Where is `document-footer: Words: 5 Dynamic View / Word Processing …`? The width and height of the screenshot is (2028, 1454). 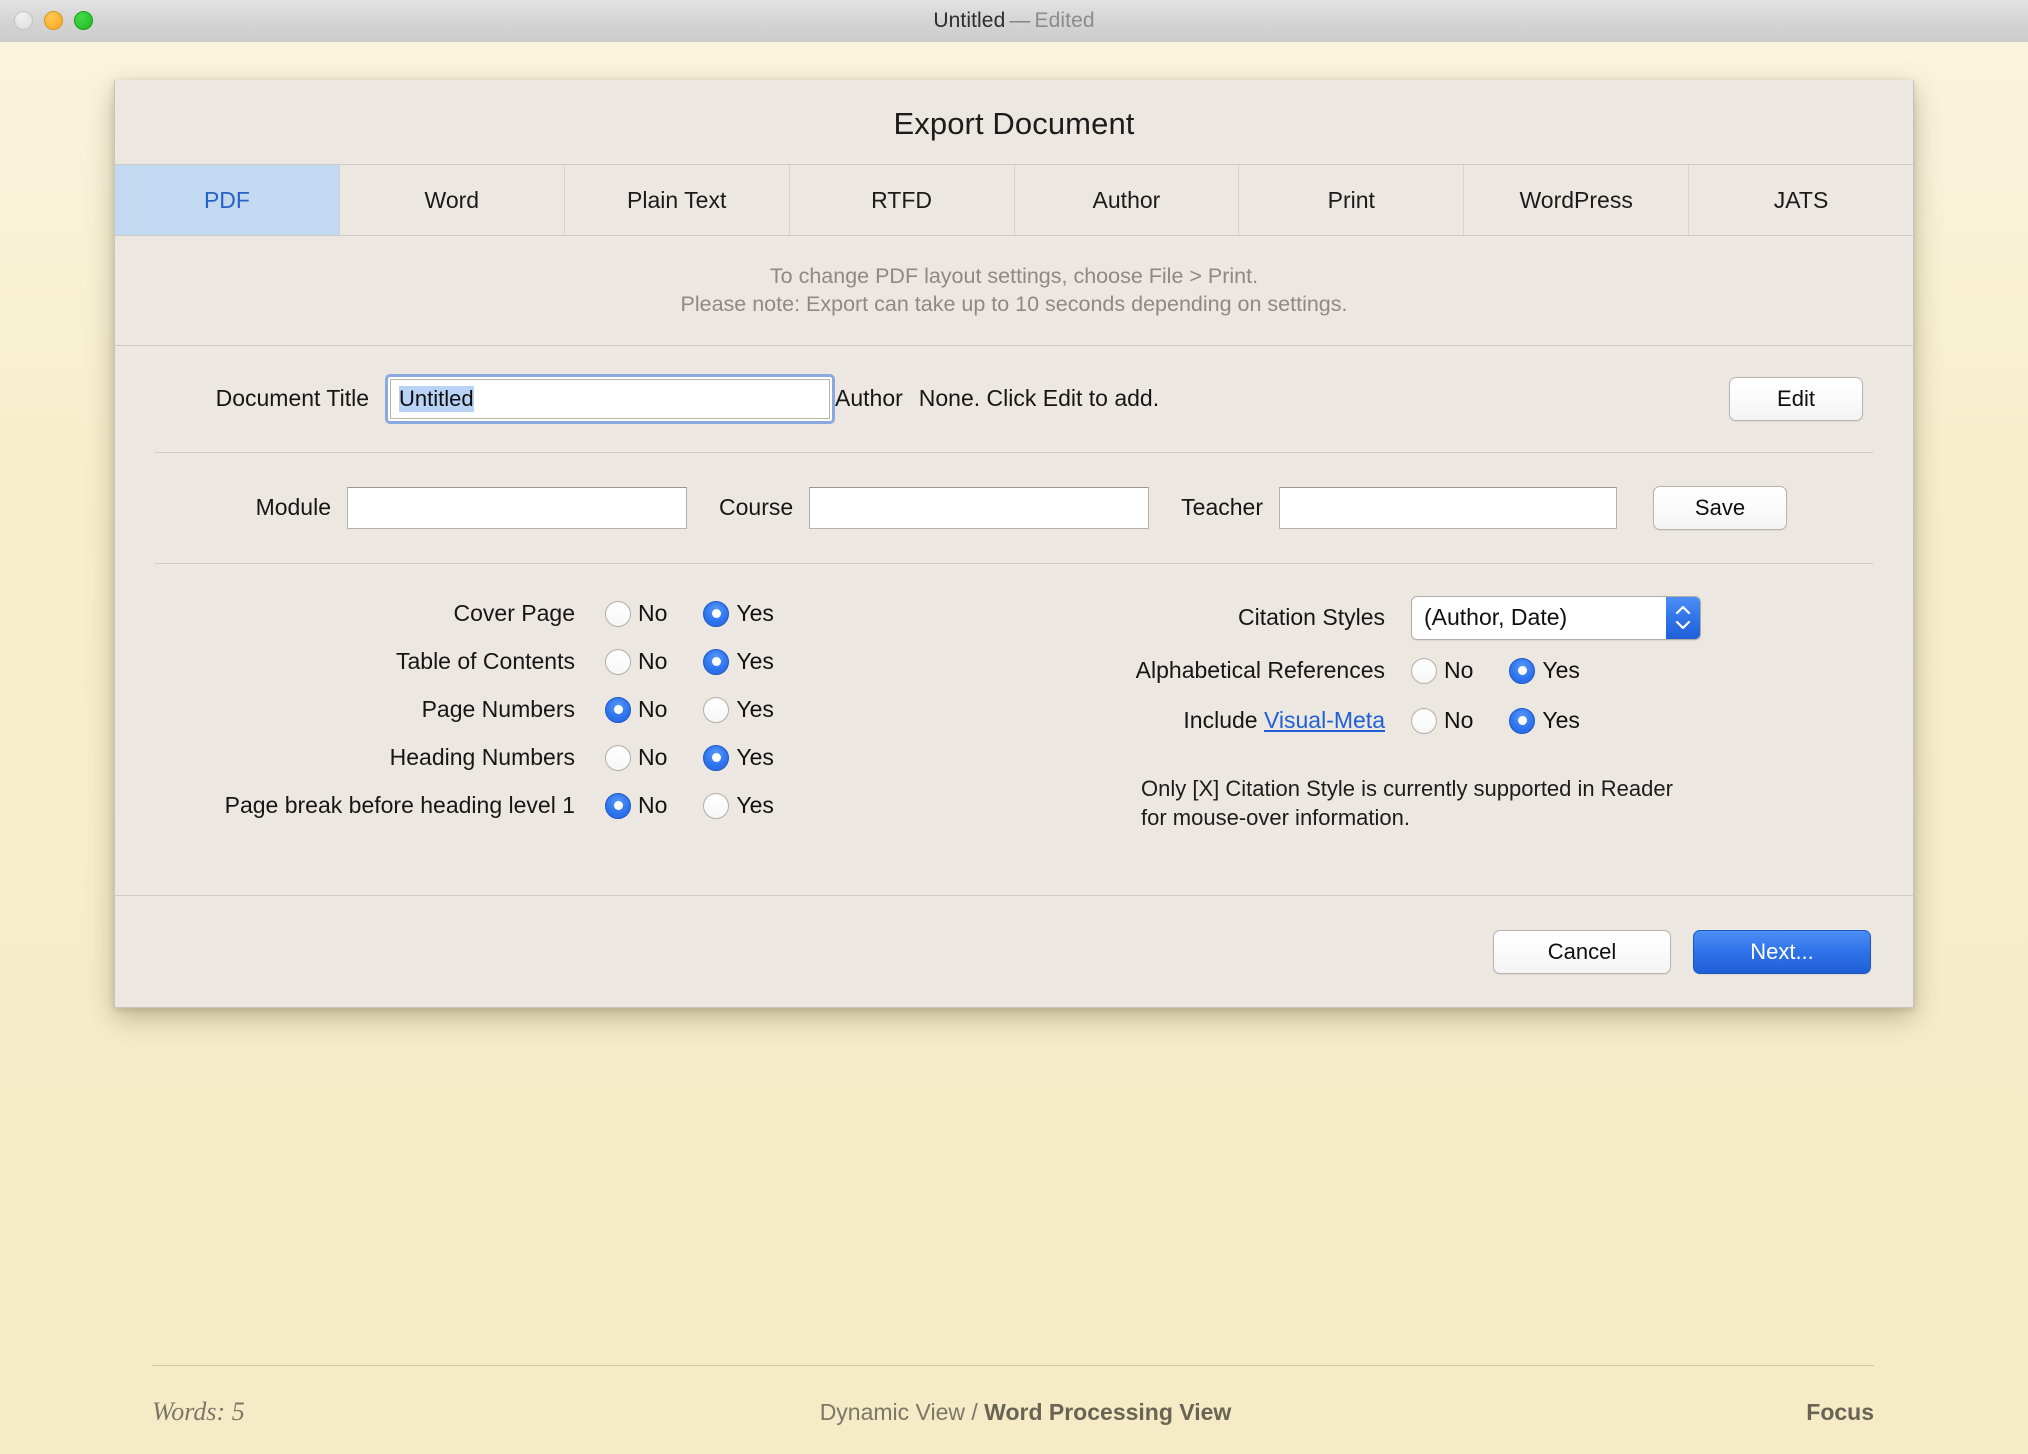
document-footer: Words: 5 Dynamic View / Word Processing … is located at coordinates (1013, 1412).